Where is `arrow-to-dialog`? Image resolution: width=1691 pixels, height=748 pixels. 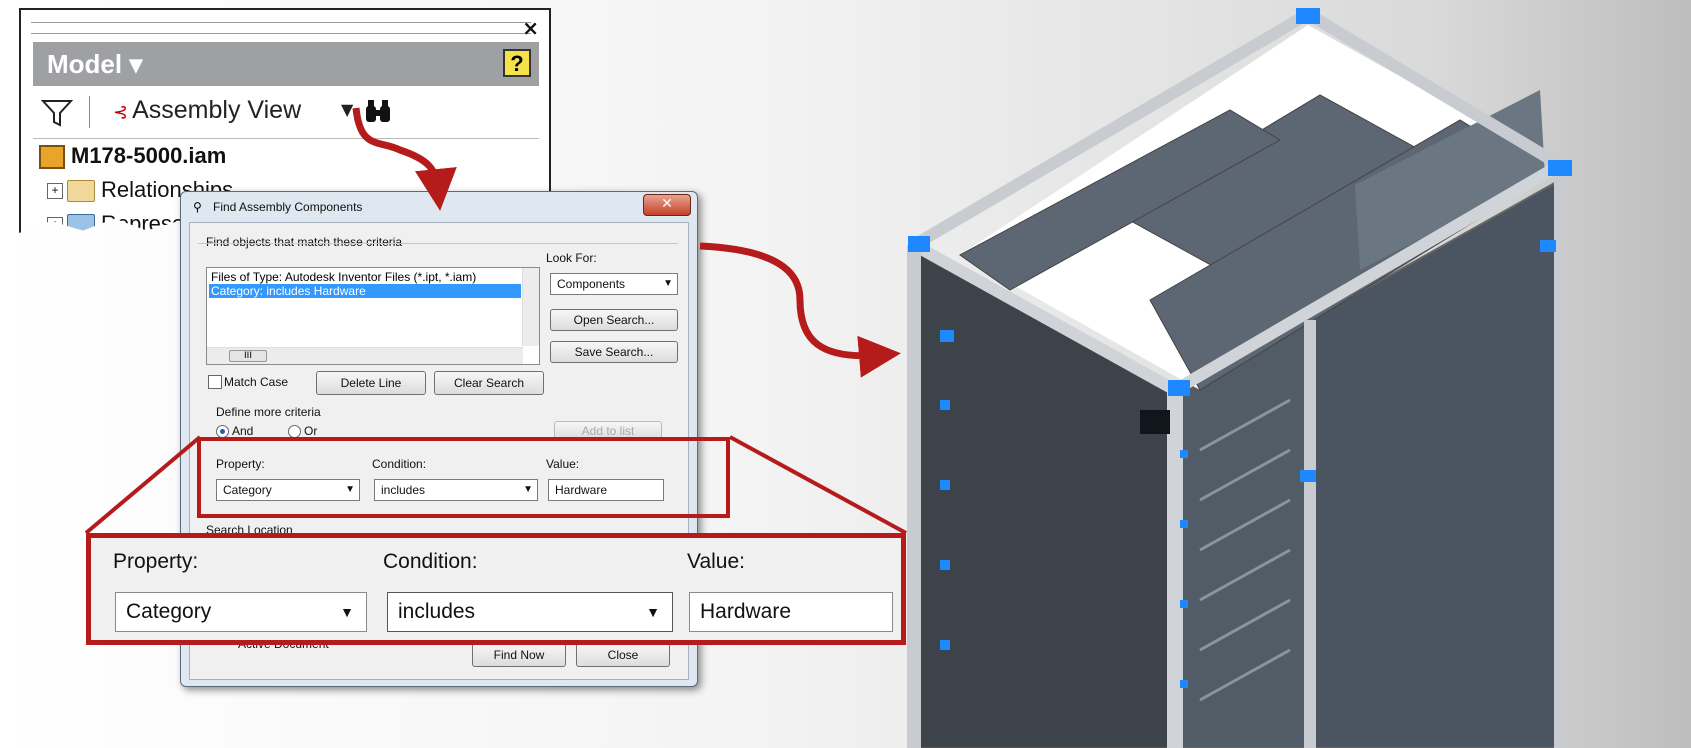 arrow-to-dialog is located at coordinates (404, 159).